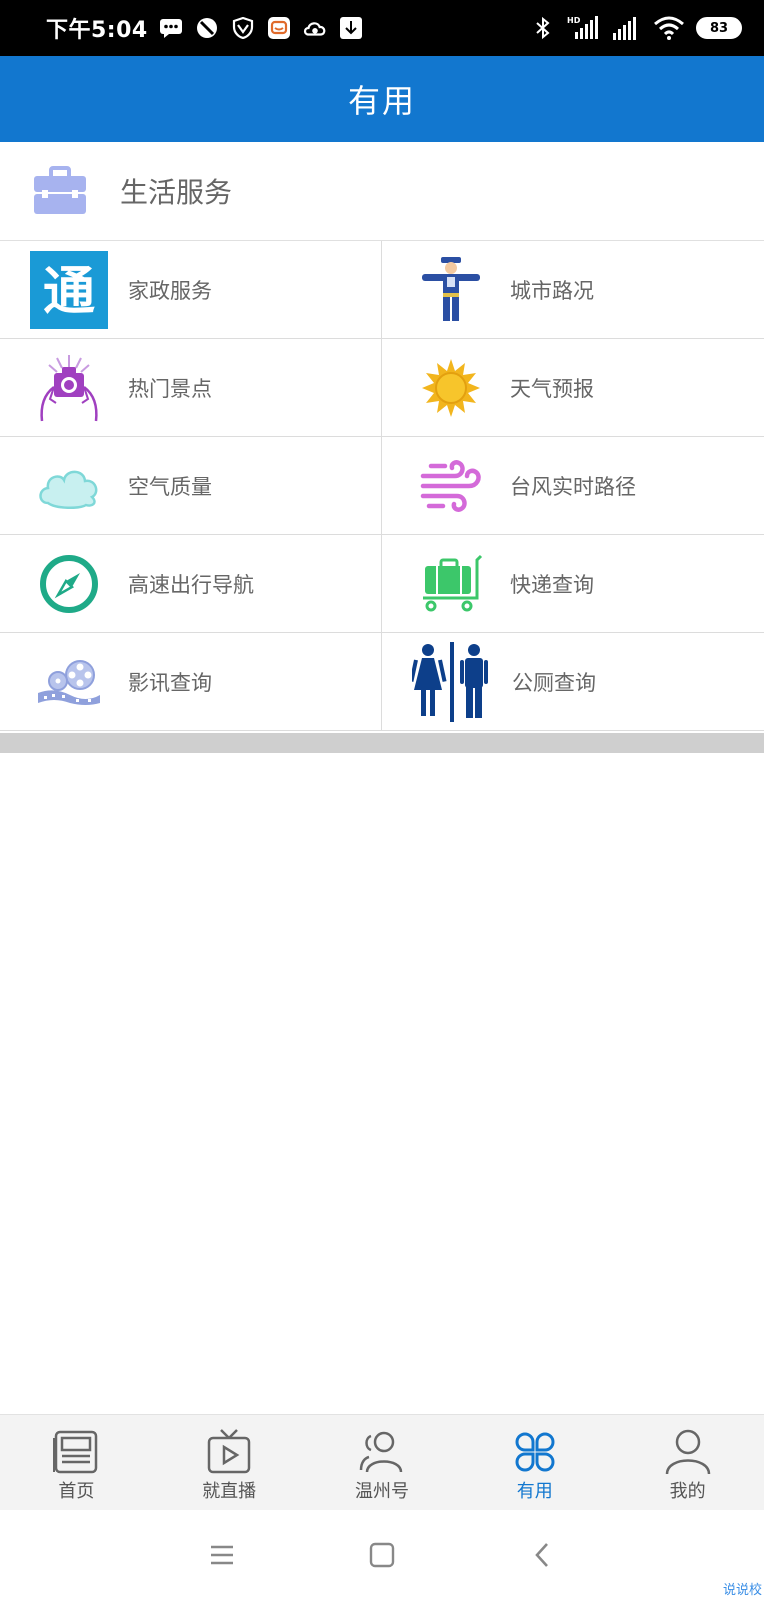  I want to click on app-header: 有用, so click(382, 99).